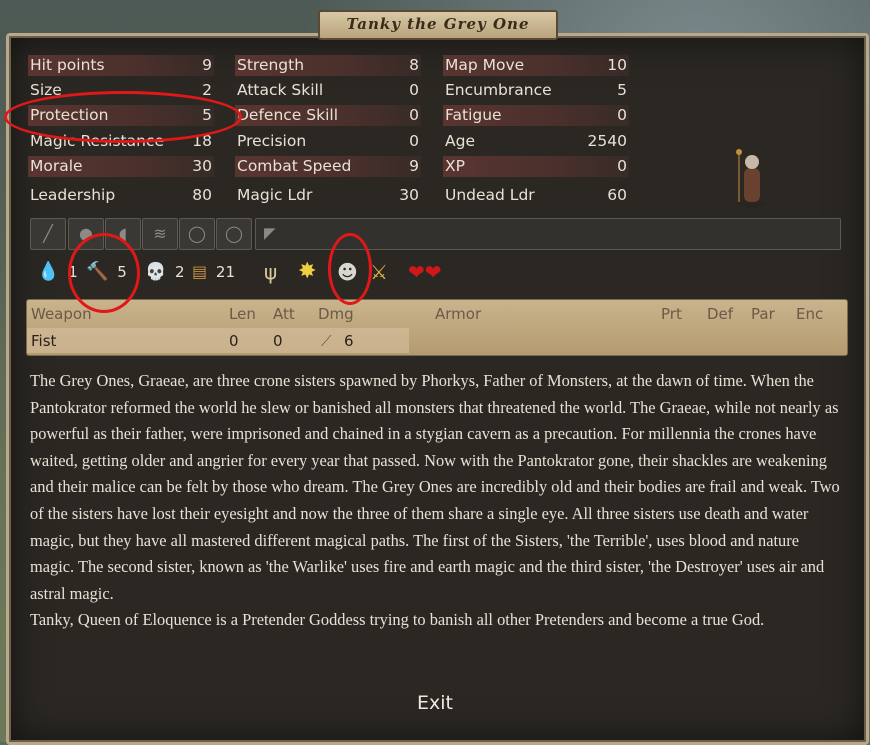 The height and width of the screenshot is (745, 870). I want to click on gold-cost: ▤ 21, so click(213, 272).